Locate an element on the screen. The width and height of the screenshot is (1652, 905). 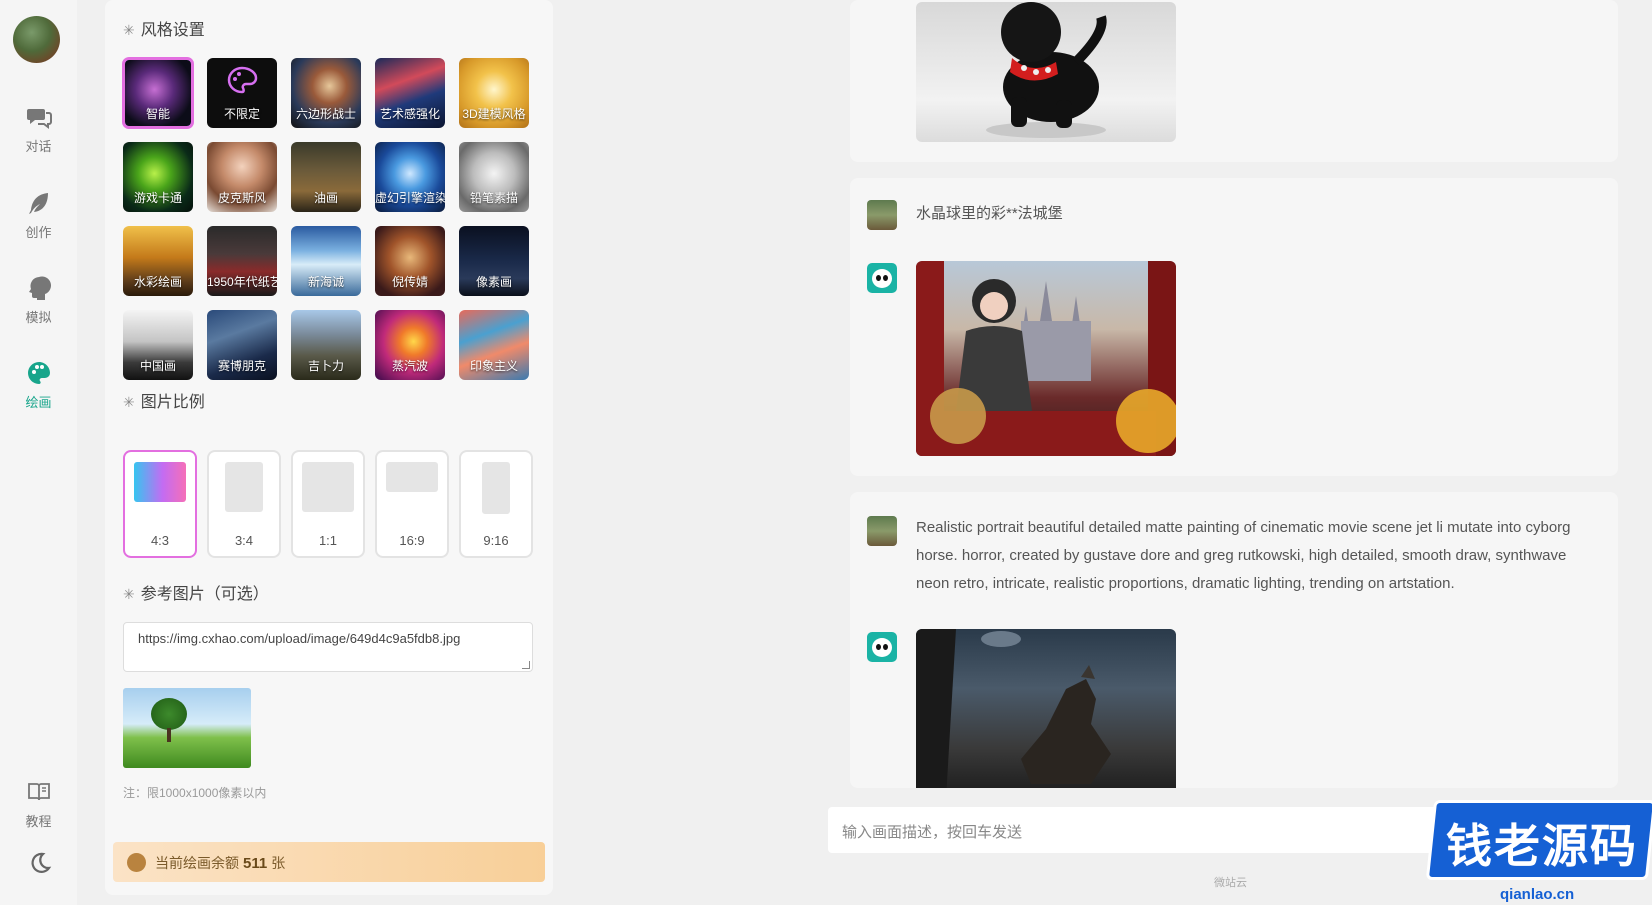
palette-outline-icon is located at coordinates (242, 80).